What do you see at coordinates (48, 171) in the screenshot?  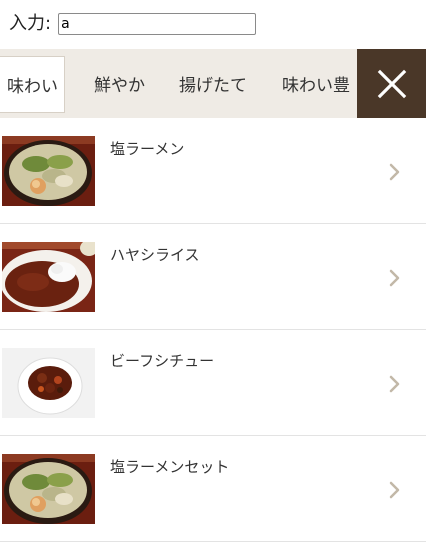 I see `ramen-photo` at bounding box center [48, 171].